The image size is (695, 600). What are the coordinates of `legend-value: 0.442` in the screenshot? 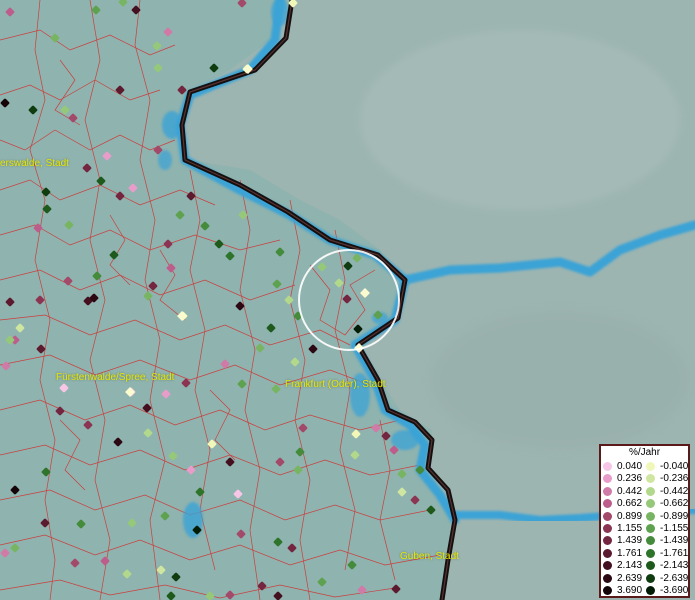 It's located at (630, 491).